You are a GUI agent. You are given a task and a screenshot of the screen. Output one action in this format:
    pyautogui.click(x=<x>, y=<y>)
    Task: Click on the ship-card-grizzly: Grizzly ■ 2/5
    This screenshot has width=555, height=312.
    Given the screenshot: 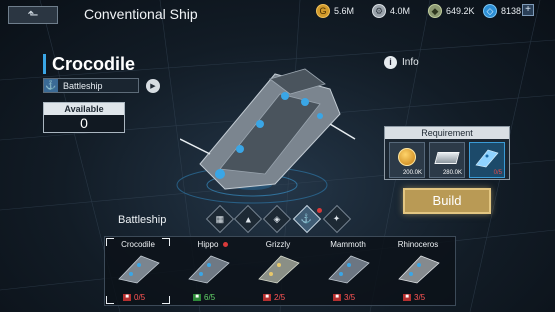 What is the action you would take?
    pyautogui.click(x=278, y=271)
    